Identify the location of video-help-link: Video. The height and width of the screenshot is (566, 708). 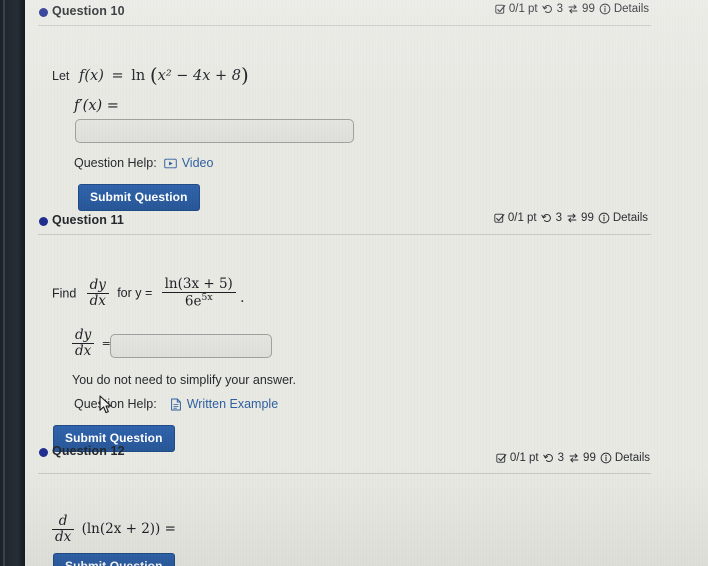
(188, 163).